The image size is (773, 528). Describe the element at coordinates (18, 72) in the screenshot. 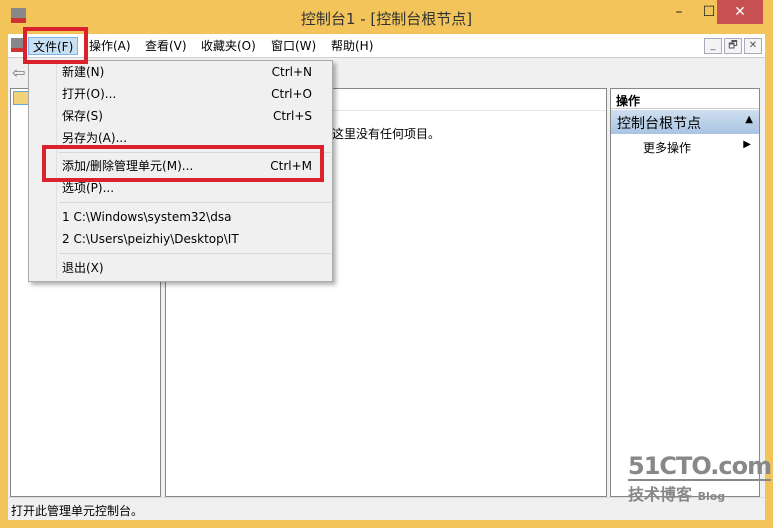

I see `back-arrow-icon: ⇦` at that location.